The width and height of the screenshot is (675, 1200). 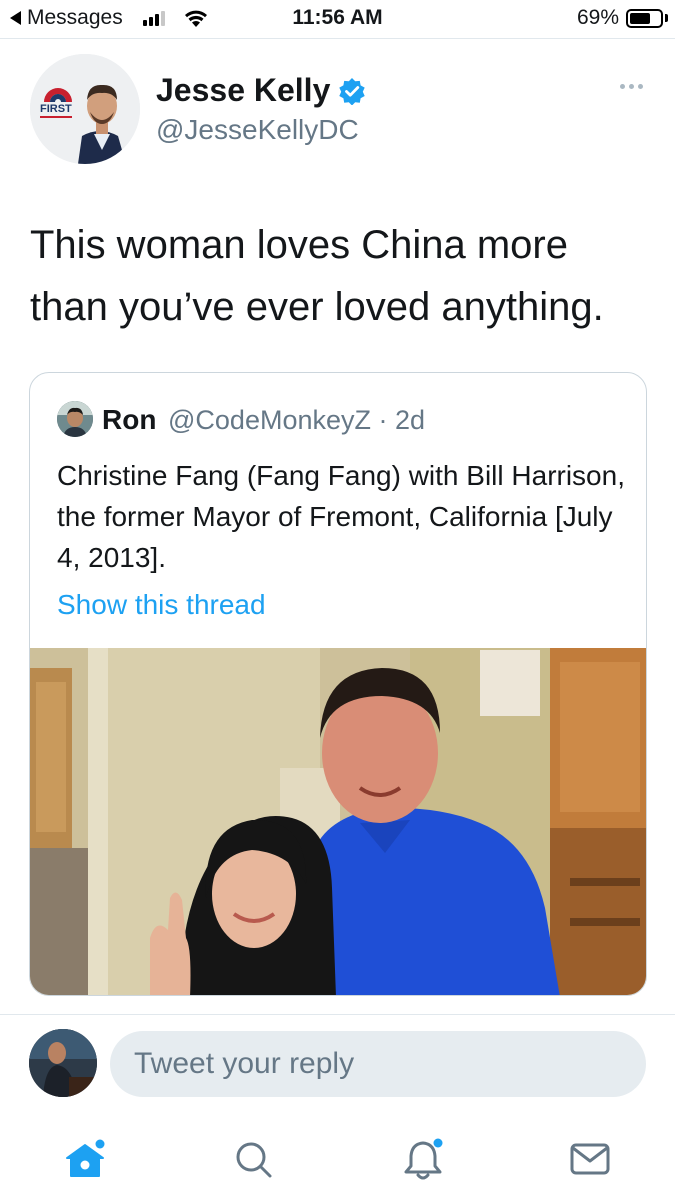 What do you see at coordinates (129, 419) in the screenshot?
I see `quoted-author-name: Ron` at bounding box center [129, 419].